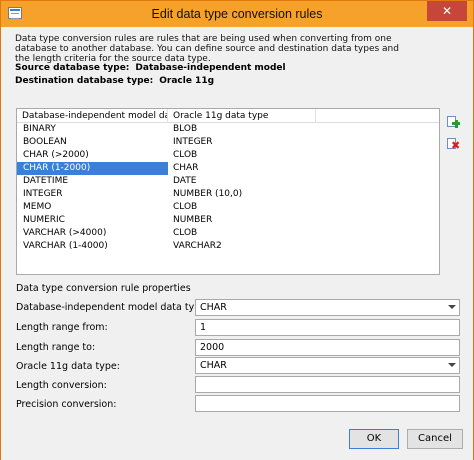  Describe the element at coordinates (72, 68) in the screenshot. I see `source-database-label: Source database type:` at that location.